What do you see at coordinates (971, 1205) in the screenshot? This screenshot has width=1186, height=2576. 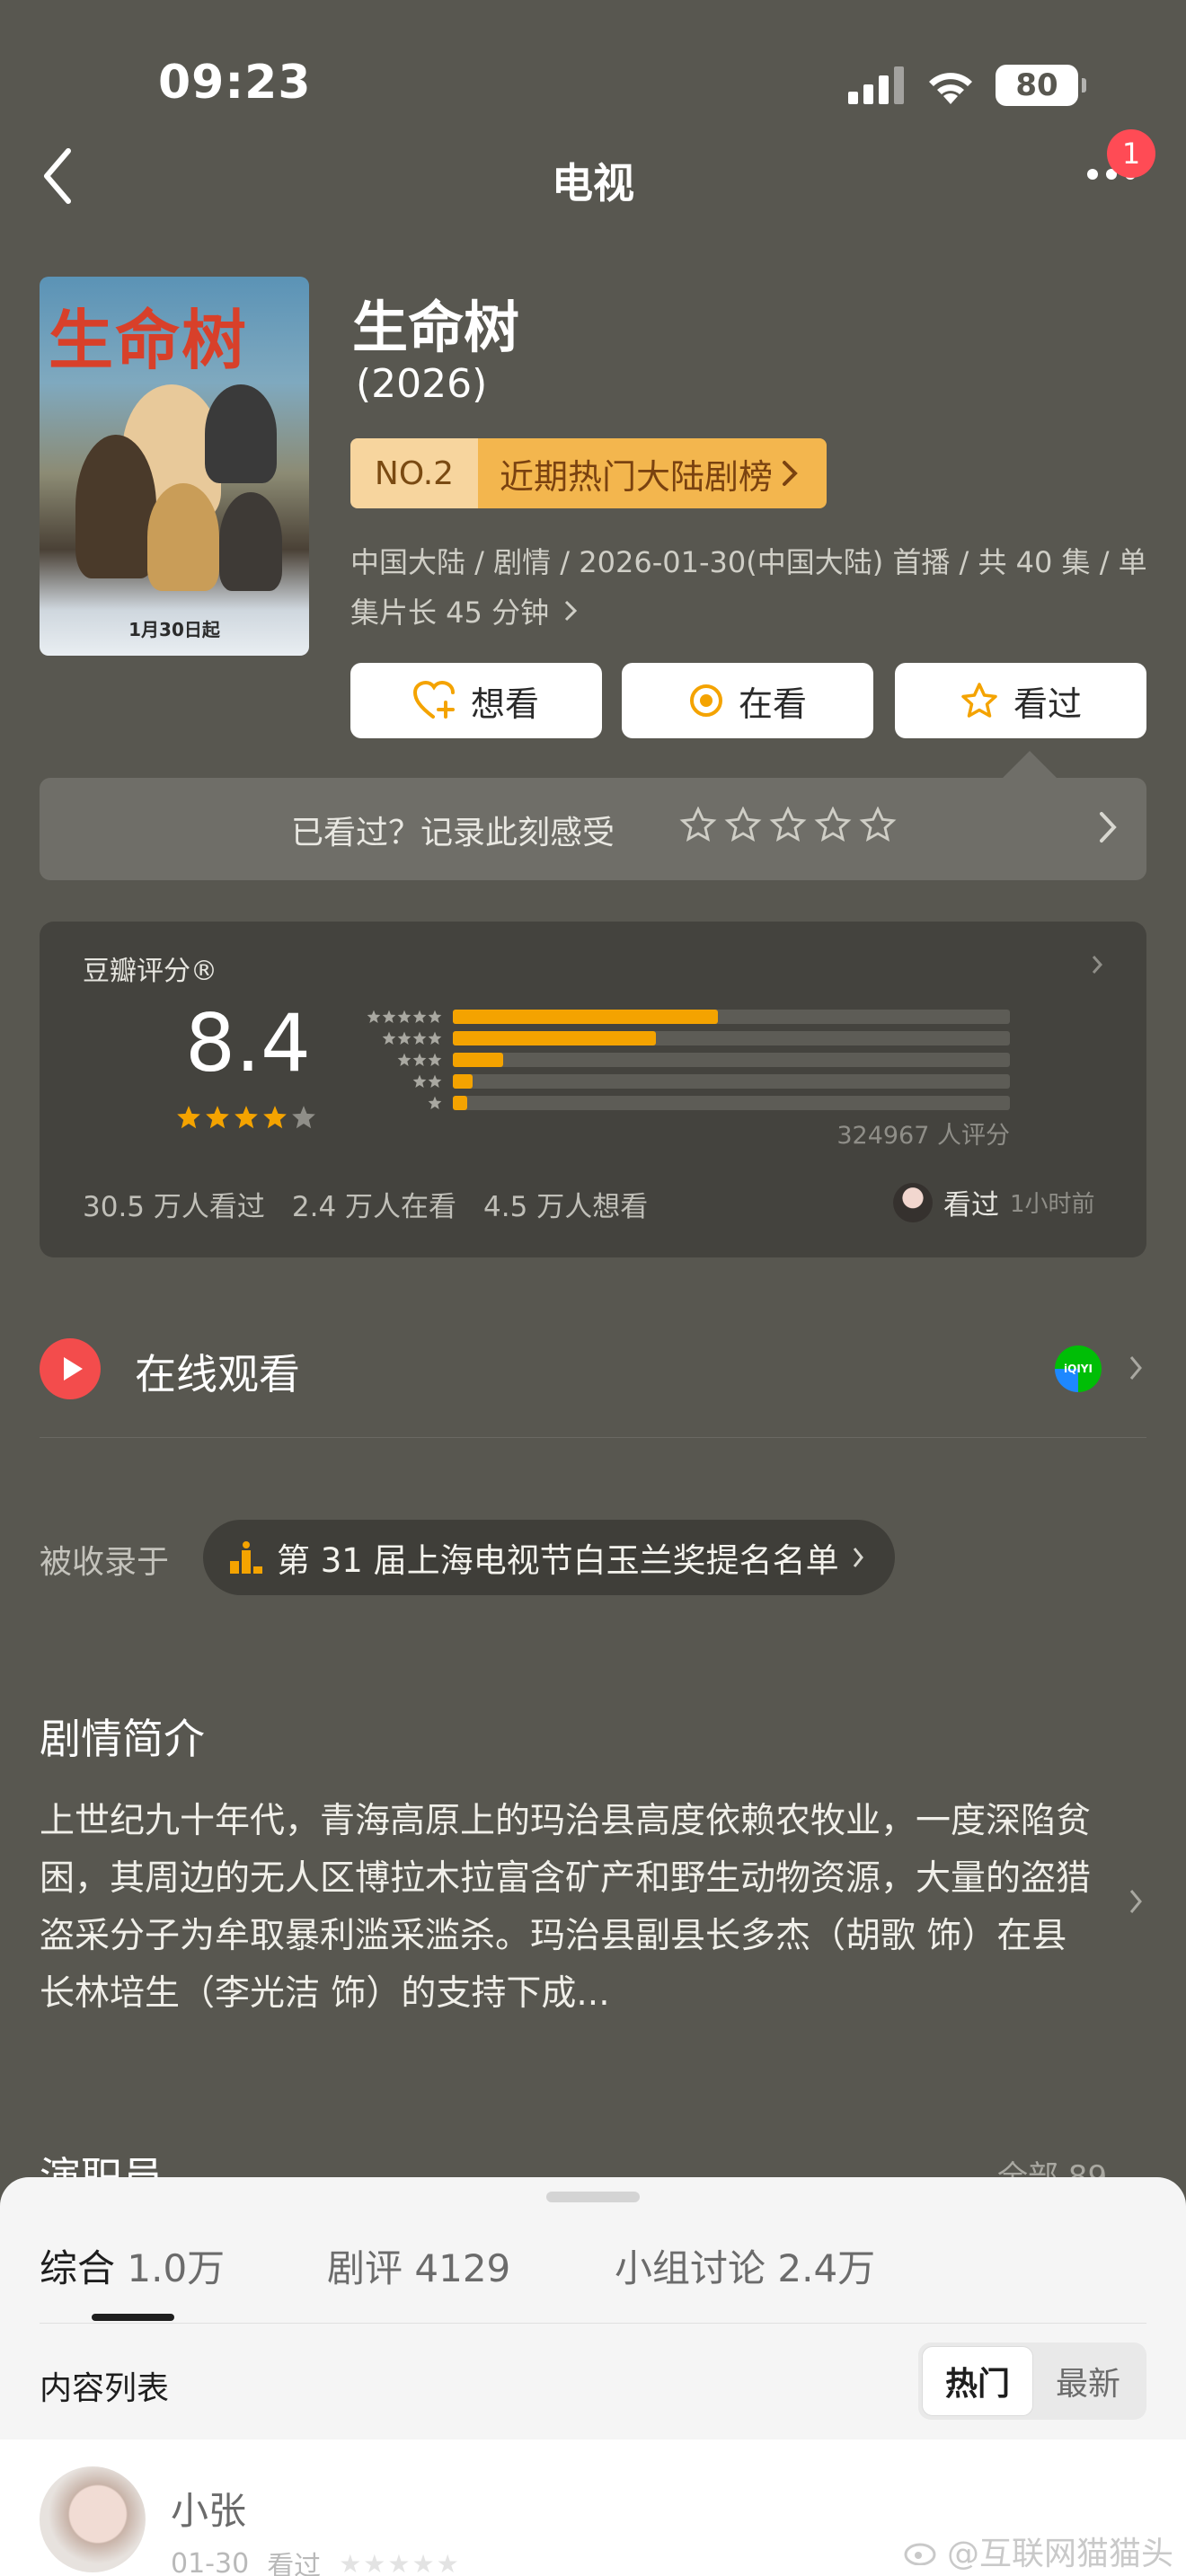 I see `friend-action: 看过` at bounding box center [971, 1205].